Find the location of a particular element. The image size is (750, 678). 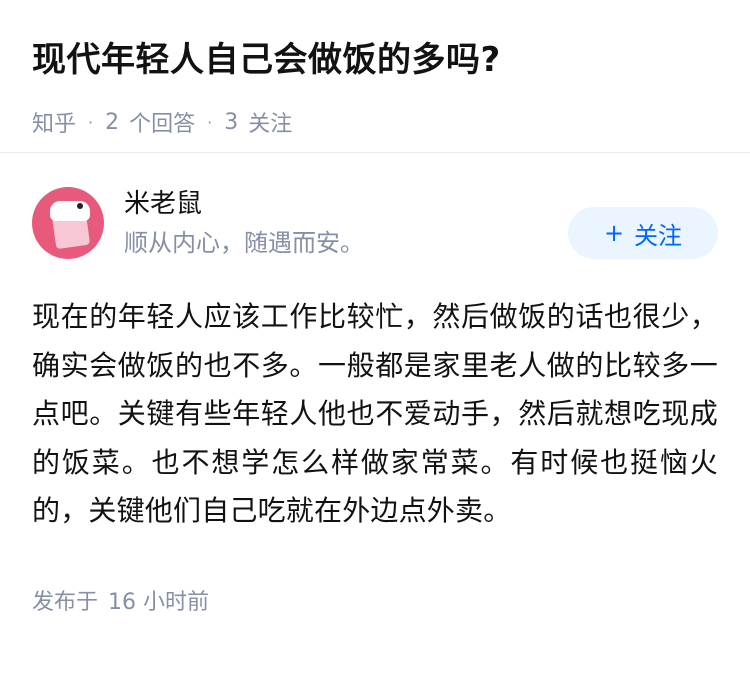

answer-footer: 发布于 16 小时前 is located at coordinates (375, 600).